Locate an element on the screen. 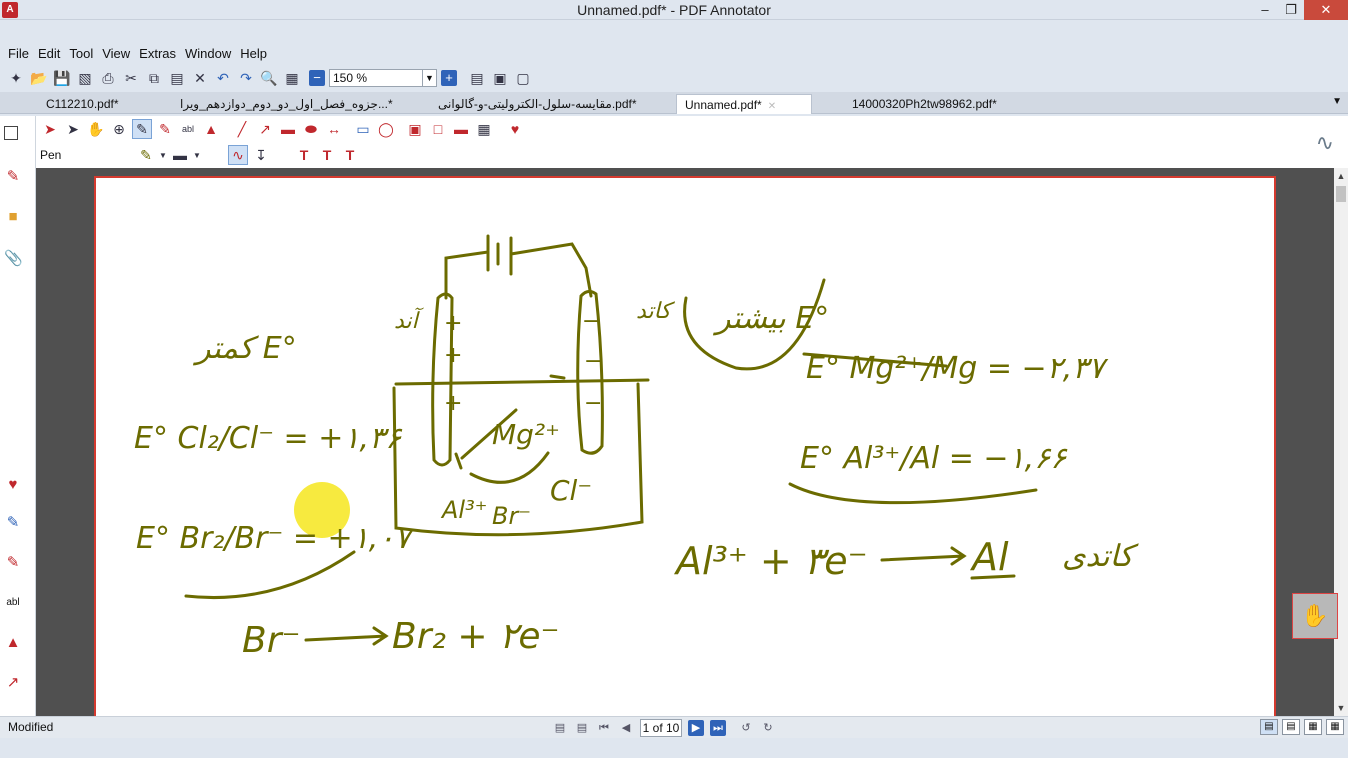 The image size is (1348, 758). maximize-icon: ❐ is located at coordinates (1291, 10).